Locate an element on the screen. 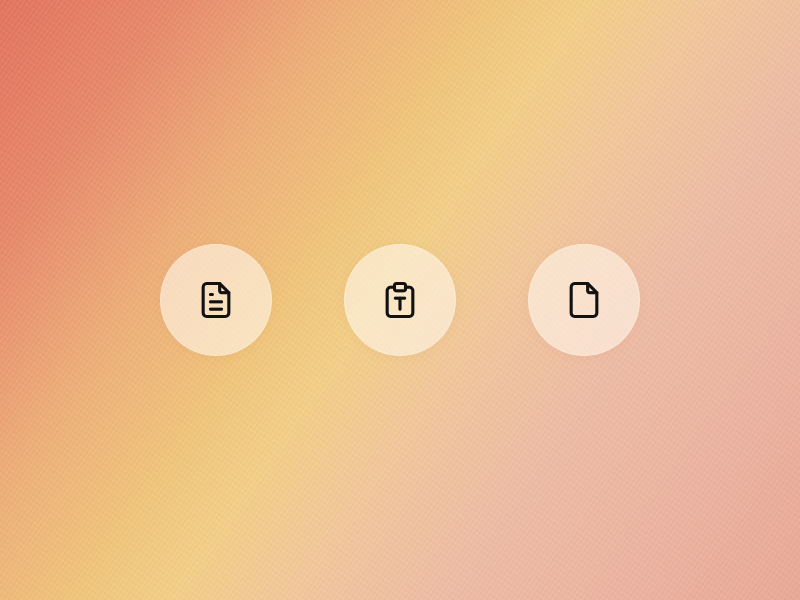  clipboard-text-button is located at coordinates (400, 300).